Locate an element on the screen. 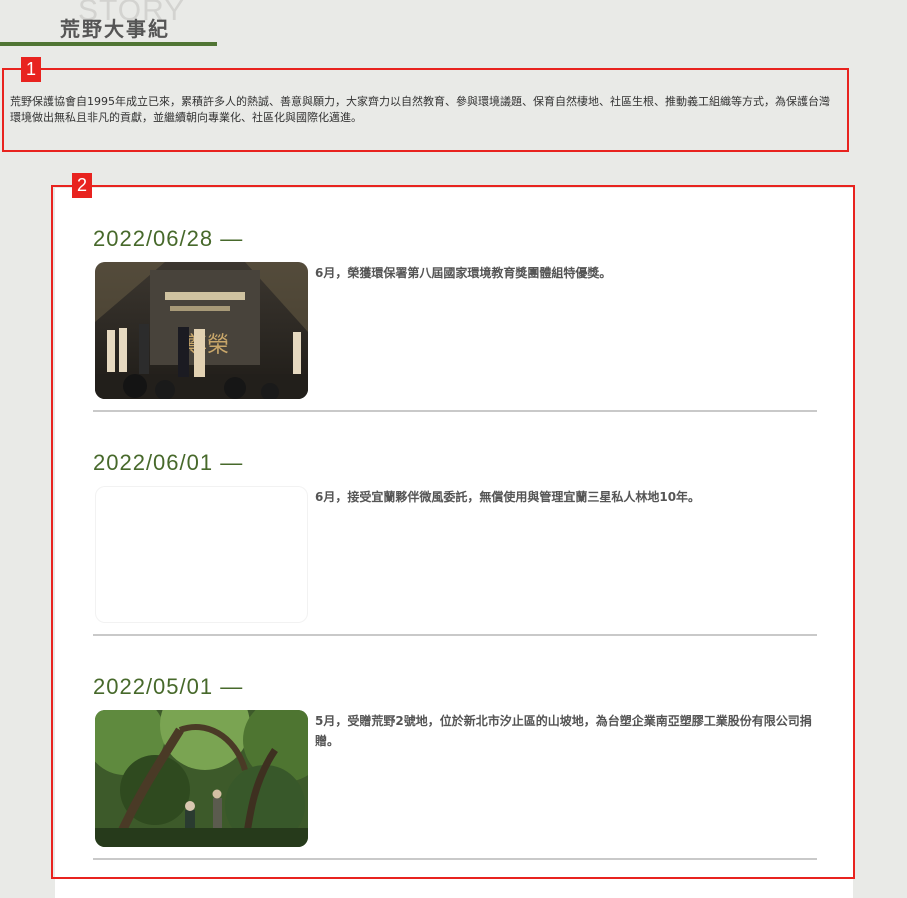 The height and width of the screenshot is (898, 907). blank-photo is located at coordinates (201, 554).